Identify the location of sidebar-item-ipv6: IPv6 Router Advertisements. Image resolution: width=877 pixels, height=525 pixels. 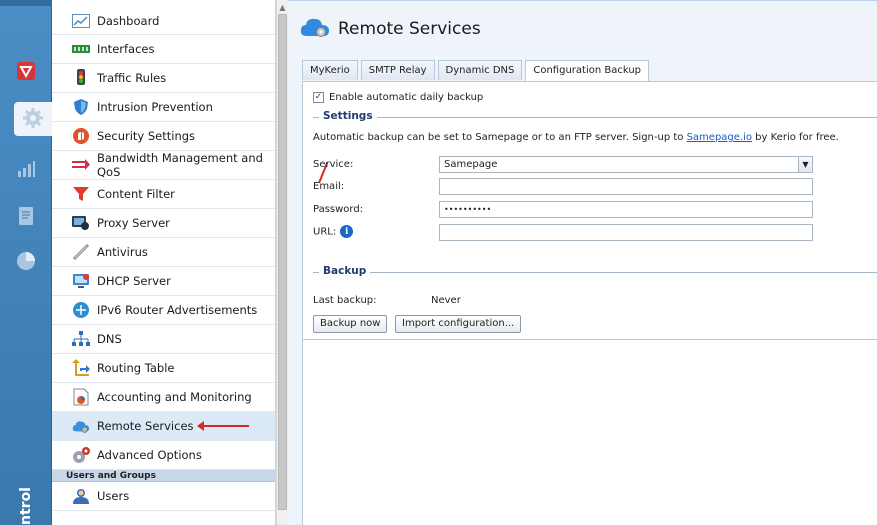
(163, 310).